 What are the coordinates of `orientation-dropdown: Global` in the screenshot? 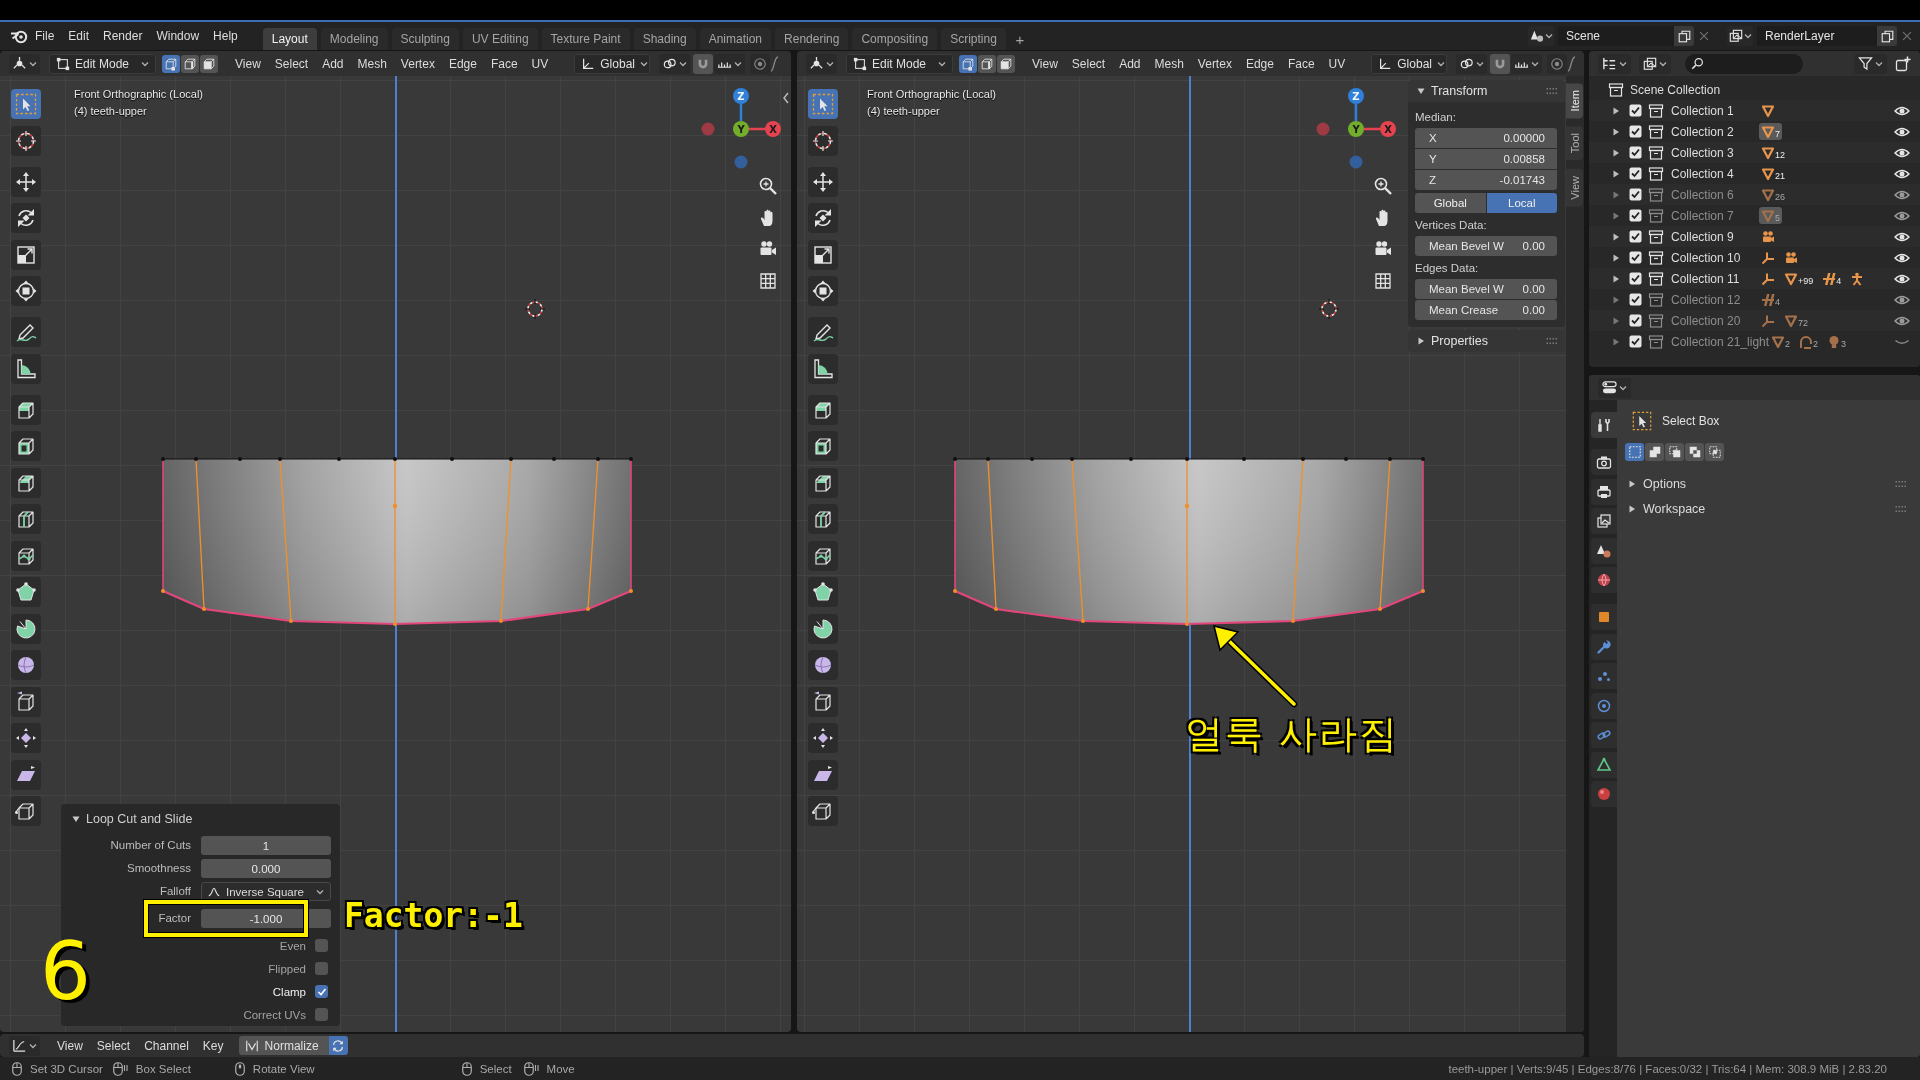 It's located at (612, 63).